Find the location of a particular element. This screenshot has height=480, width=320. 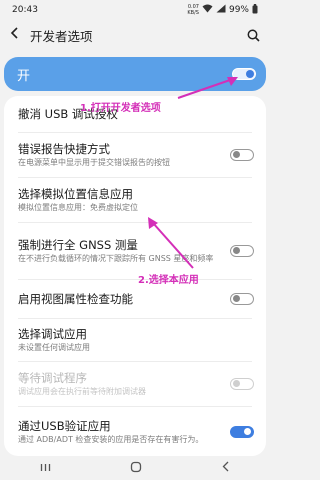

back-nav-button is located at coordinates (226, 468).